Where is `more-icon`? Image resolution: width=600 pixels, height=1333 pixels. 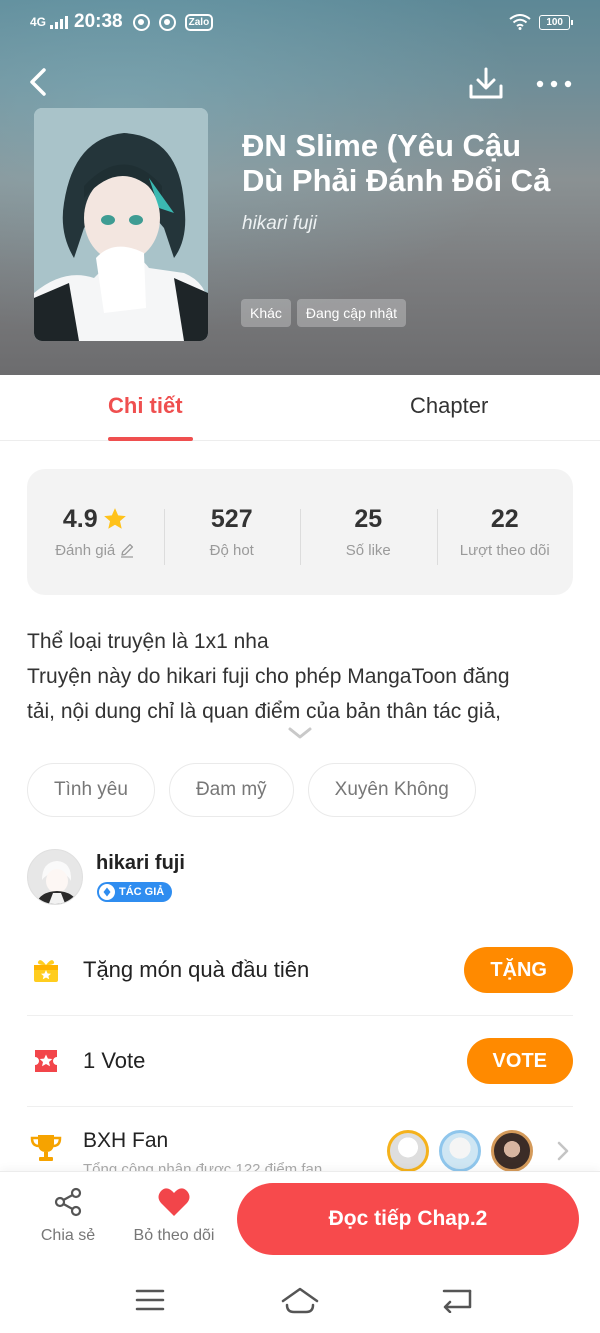
more-icon is located at coordinates (554, 84).